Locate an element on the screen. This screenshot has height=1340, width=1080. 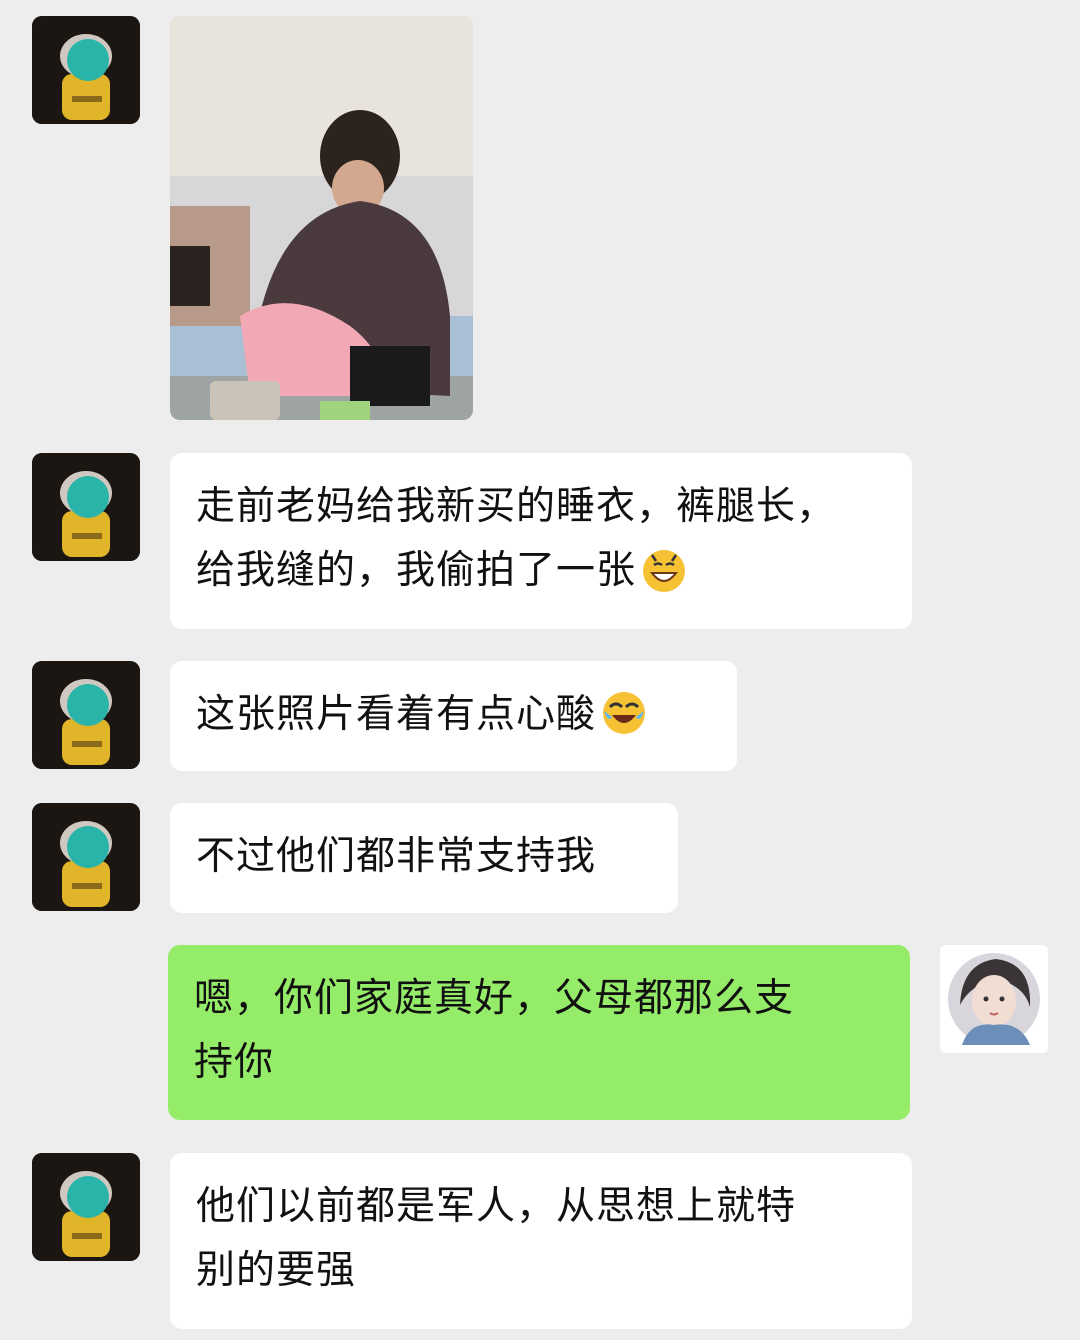
message-line: 给我缝的，我偷拍了一张 is located at coordinates (542, 571).